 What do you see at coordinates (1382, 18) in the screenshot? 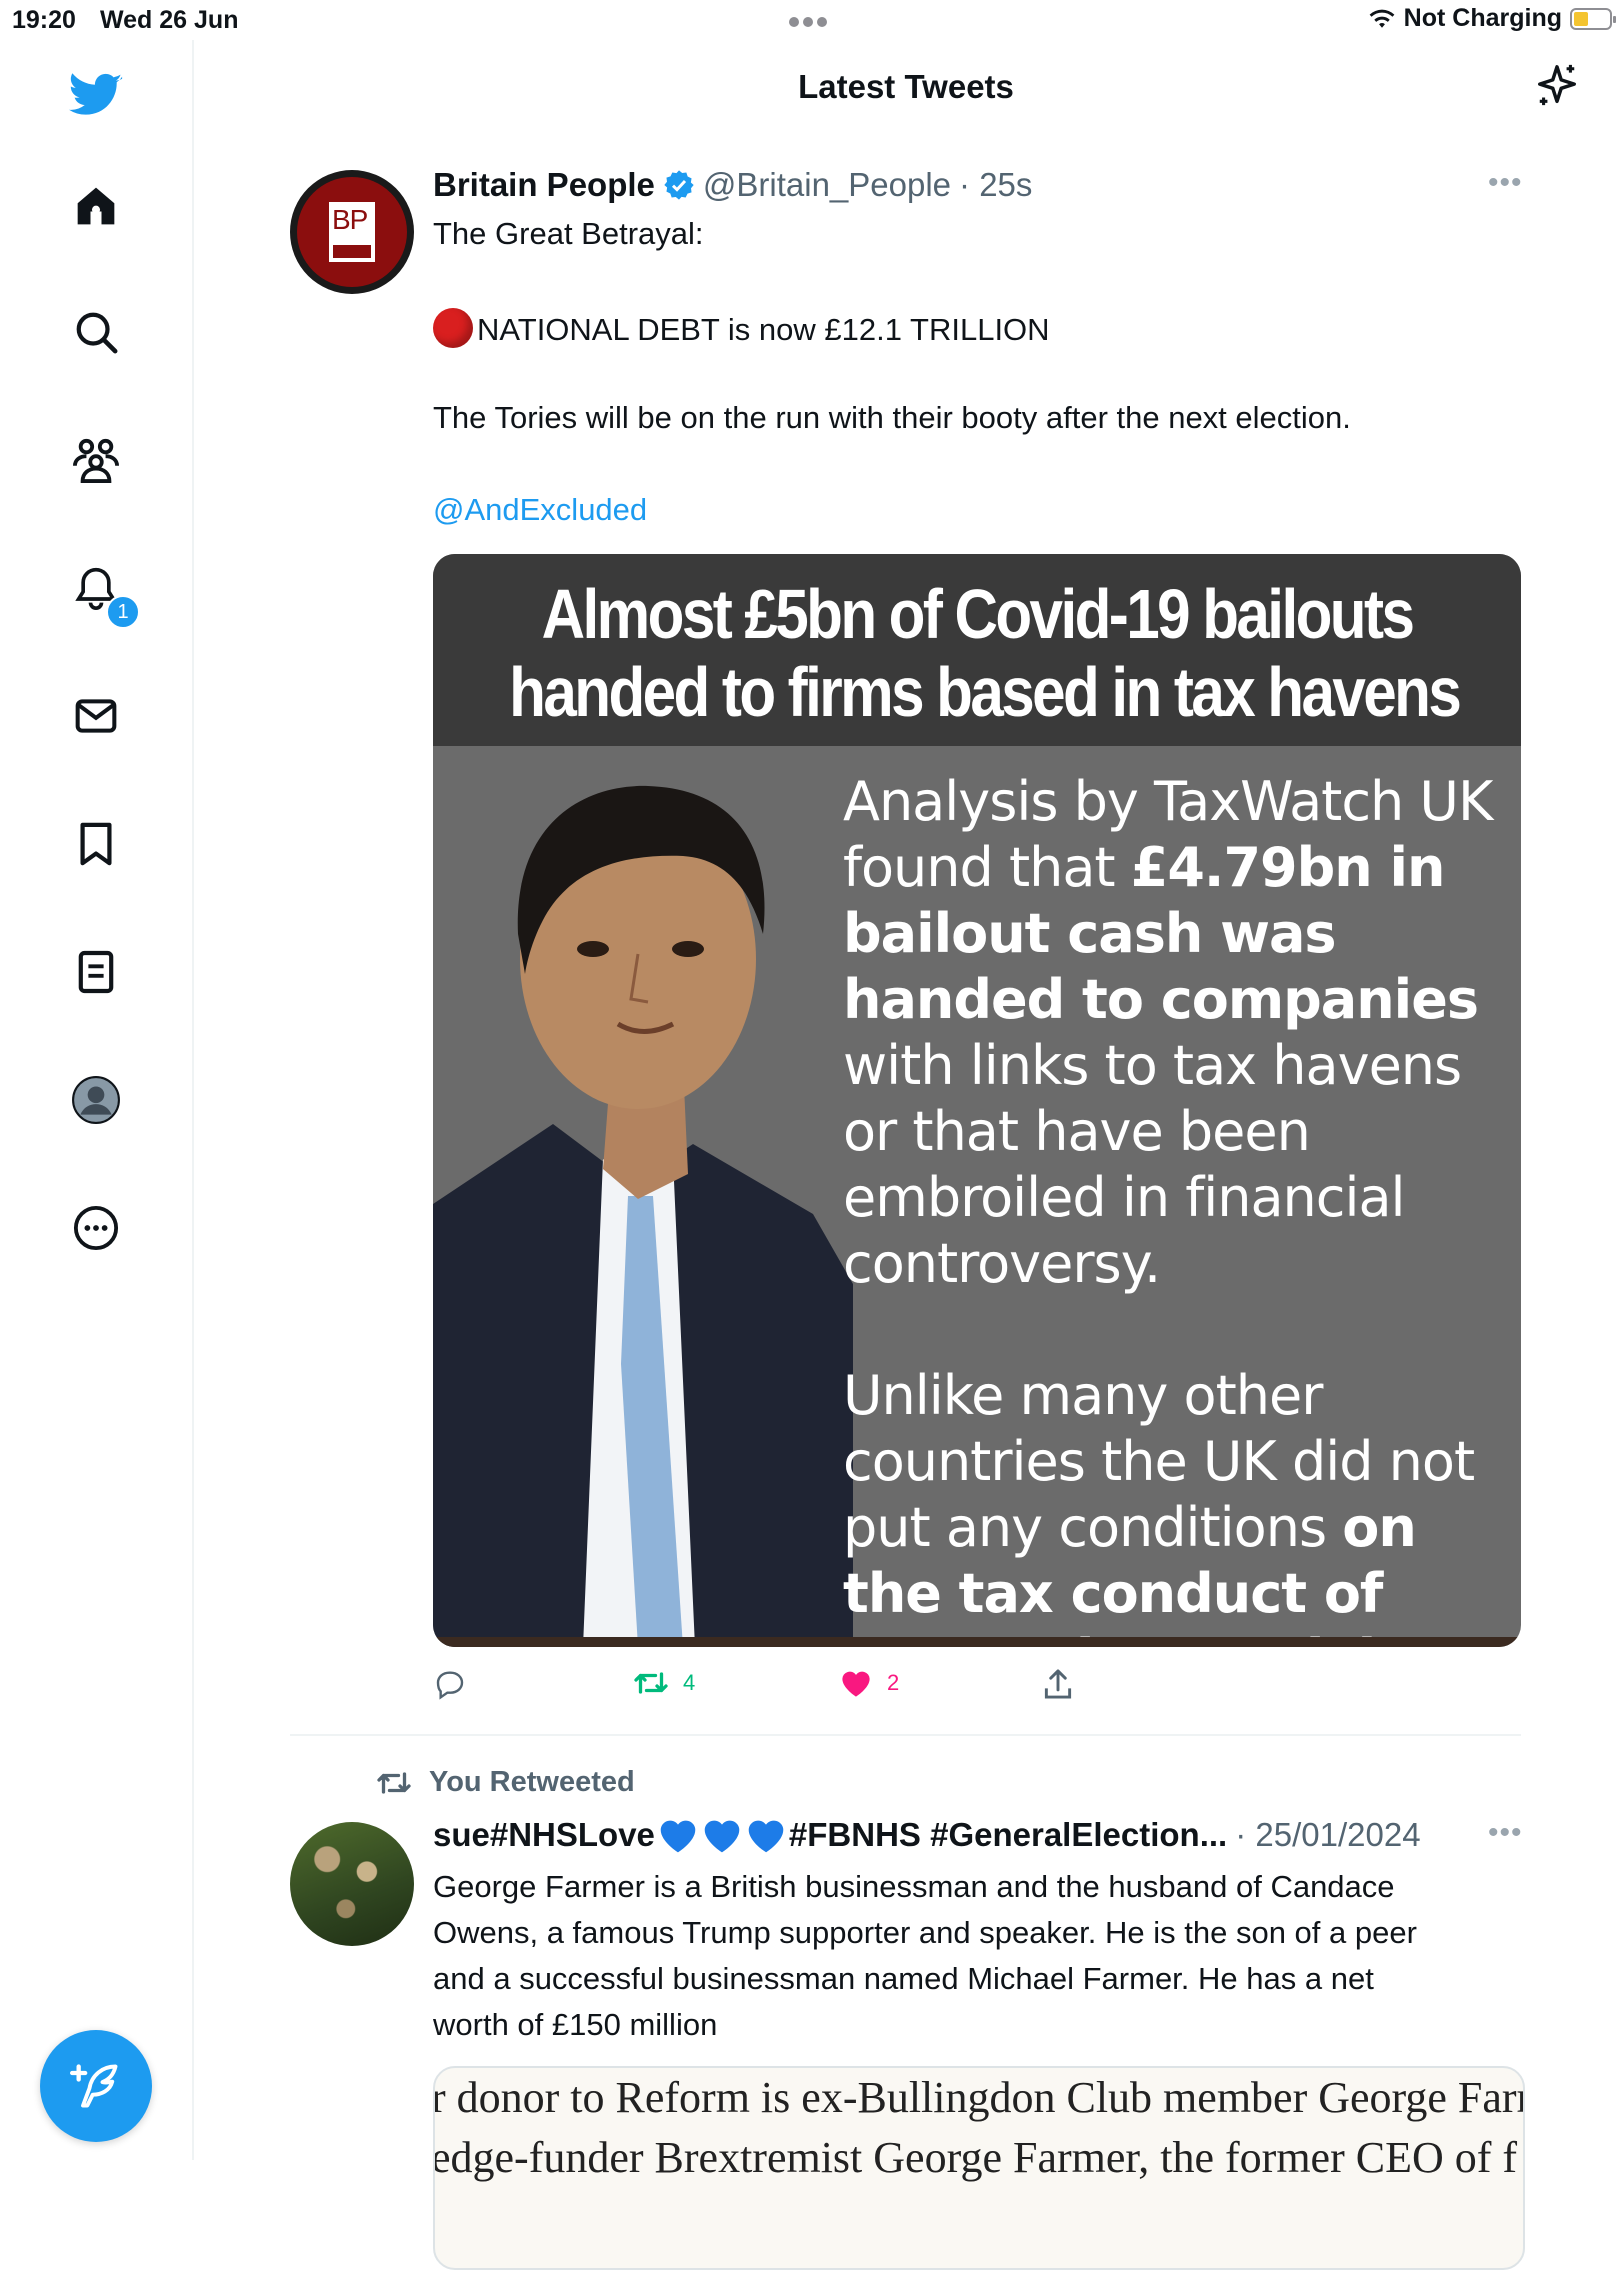
I see `wifi-icon` at bounding box center [1382, 18].